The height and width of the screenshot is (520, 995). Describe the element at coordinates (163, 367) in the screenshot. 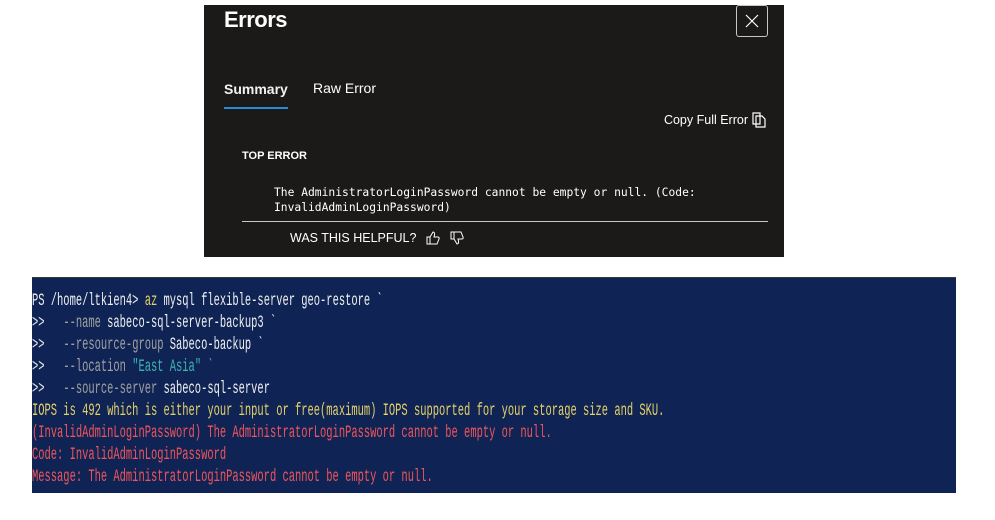

I see `string-value: "East Asia"` at that location.